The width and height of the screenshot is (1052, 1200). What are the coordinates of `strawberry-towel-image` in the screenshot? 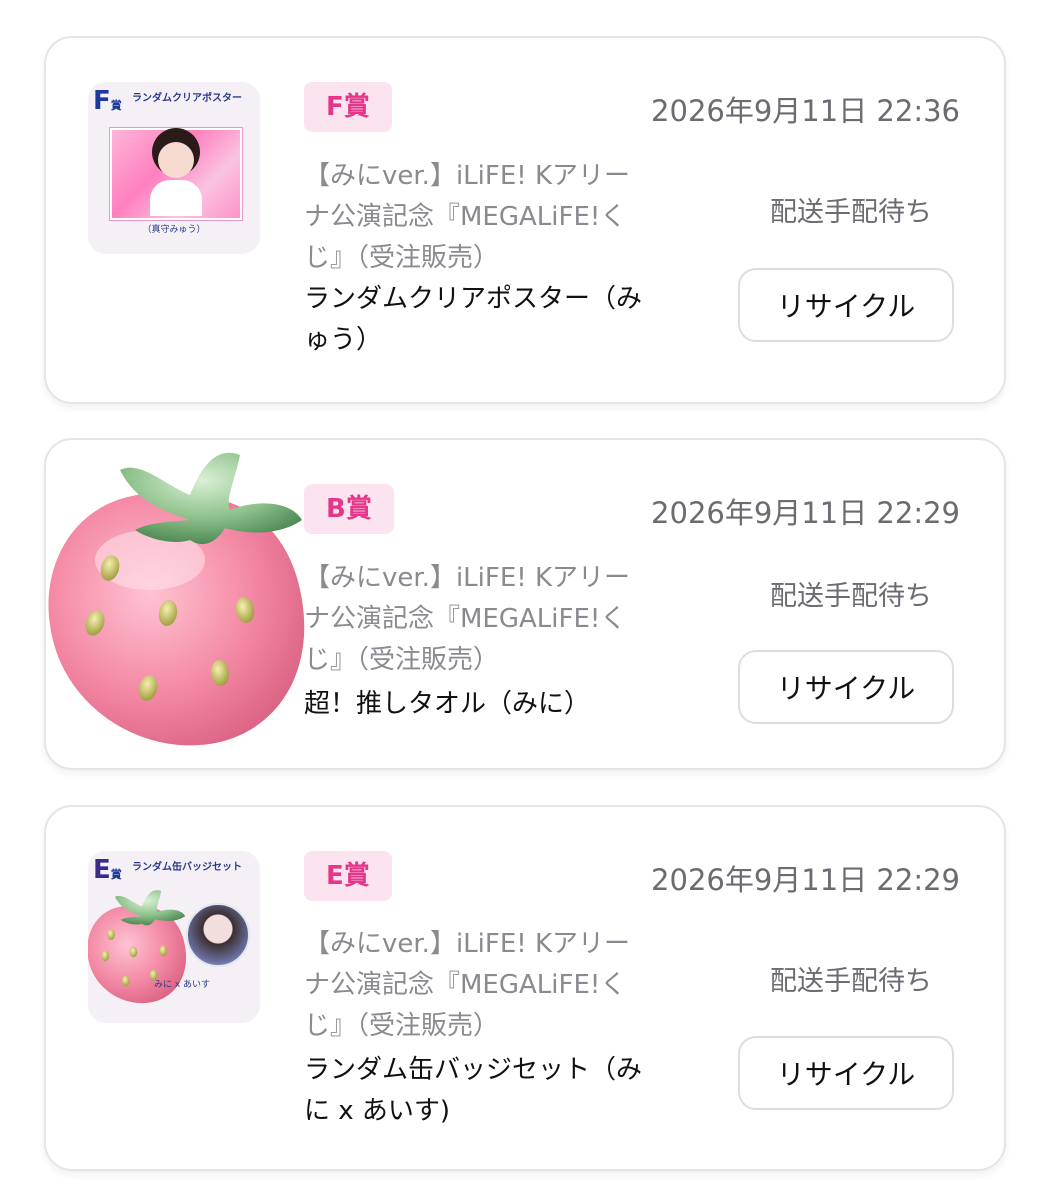 It's located at (176, 599).